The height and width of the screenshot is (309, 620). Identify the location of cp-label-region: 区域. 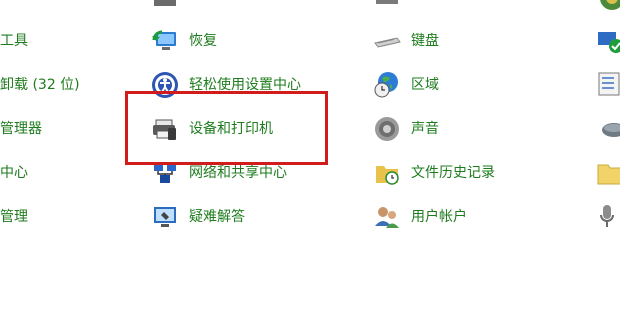
(425, 85).